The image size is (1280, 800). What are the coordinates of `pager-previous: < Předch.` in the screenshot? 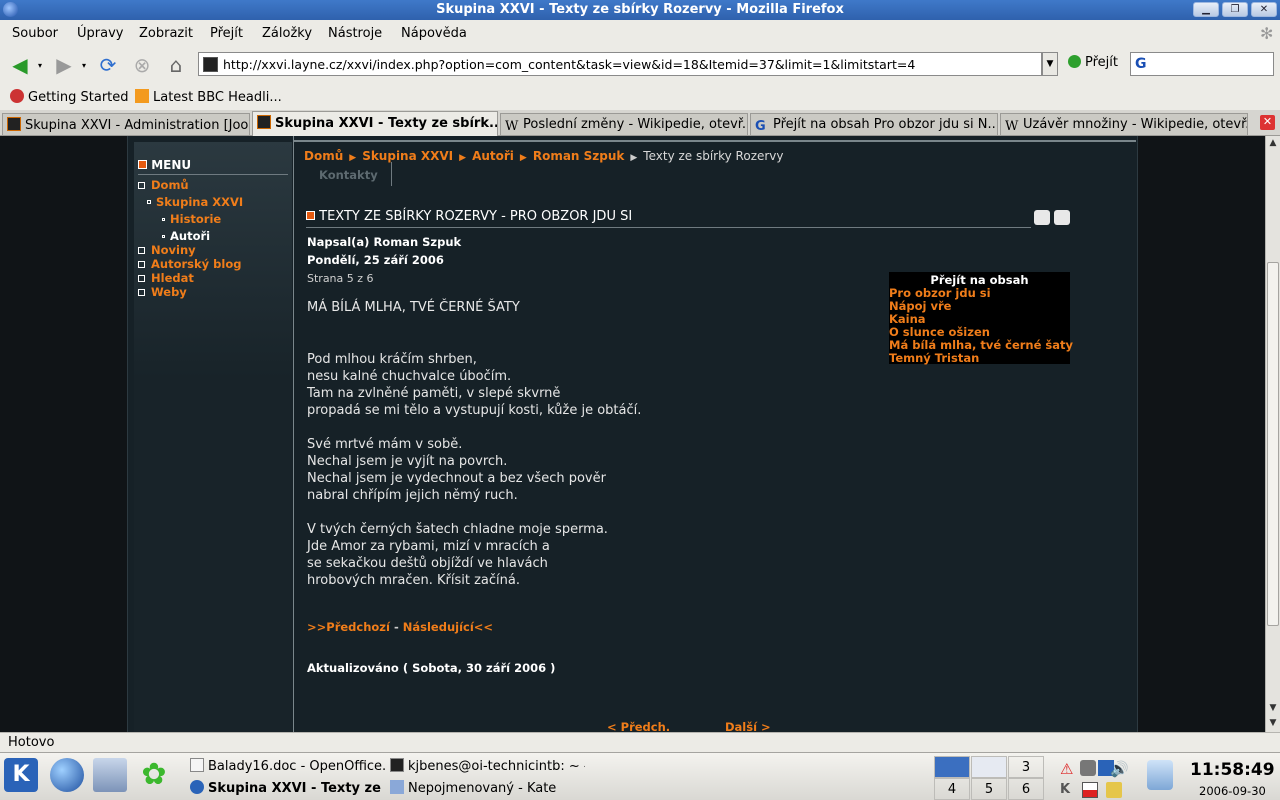 It's located at (638, 726).